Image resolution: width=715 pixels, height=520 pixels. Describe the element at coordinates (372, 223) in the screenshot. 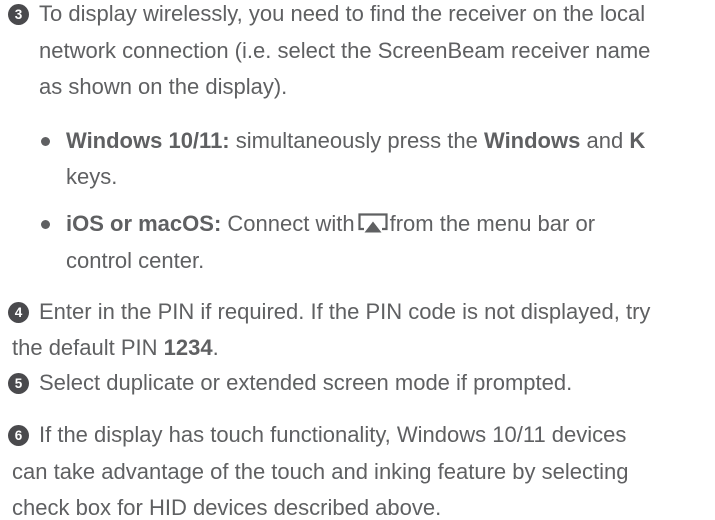

I see `airplay-icon` at that location.